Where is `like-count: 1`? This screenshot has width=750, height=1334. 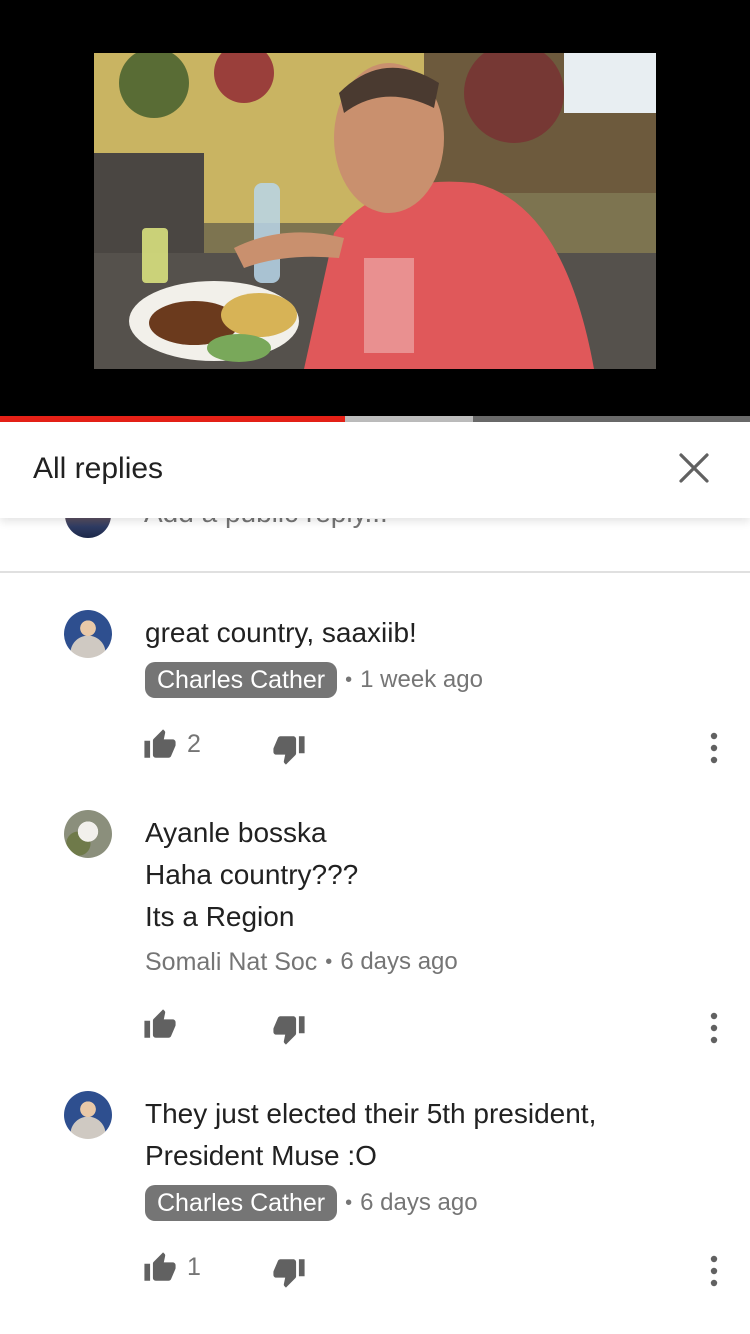
like-count: 1 is located at coordinates (194, 1267).